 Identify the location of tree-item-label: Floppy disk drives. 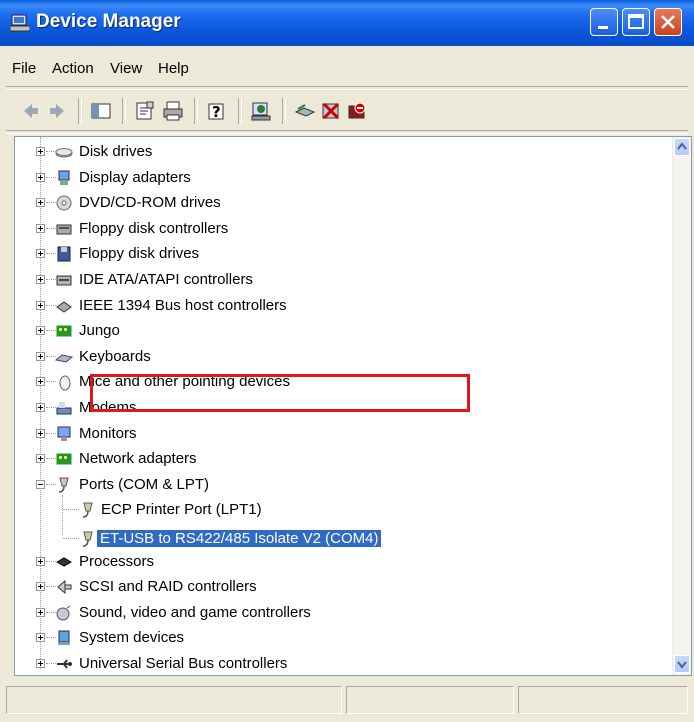
(139, 254).